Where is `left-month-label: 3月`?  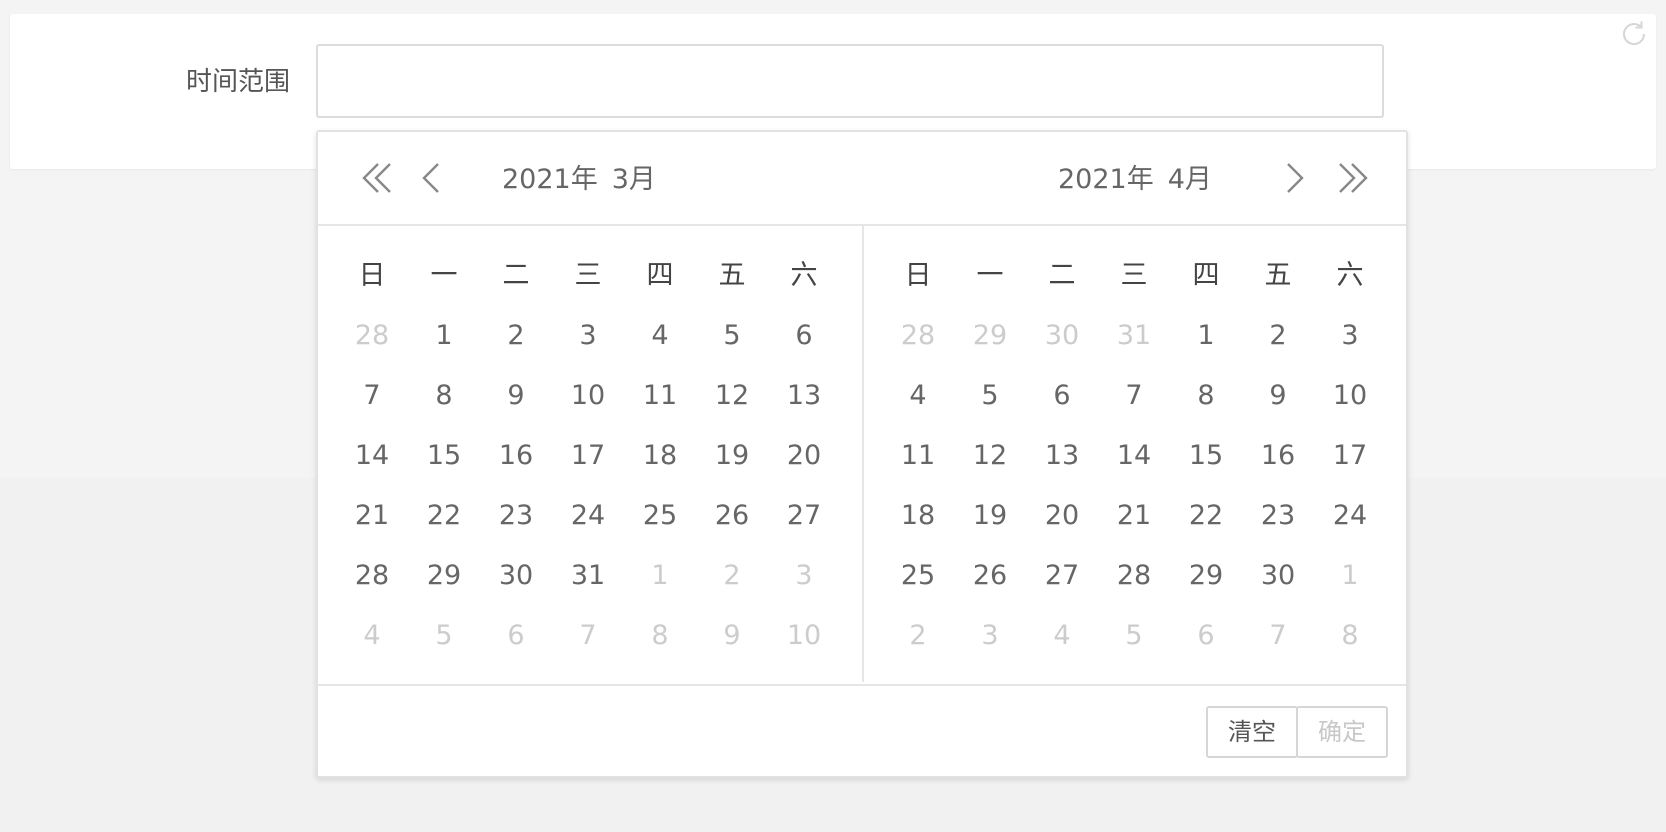 left-month-label: 3月 is located at coordinates (634, 179).